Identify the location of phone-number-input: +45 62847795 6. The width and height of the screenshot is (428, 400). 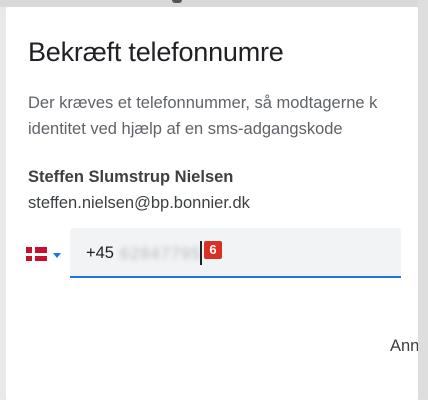
(235, 253).